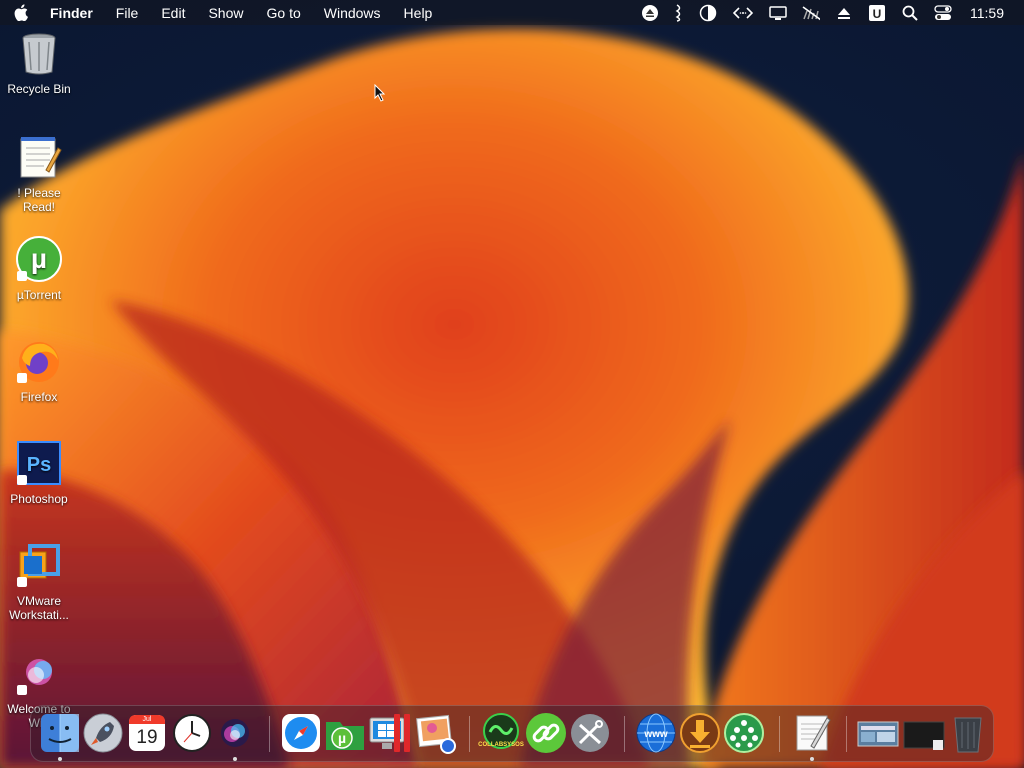  I want to click on monitor-icon, so click(924, 733).